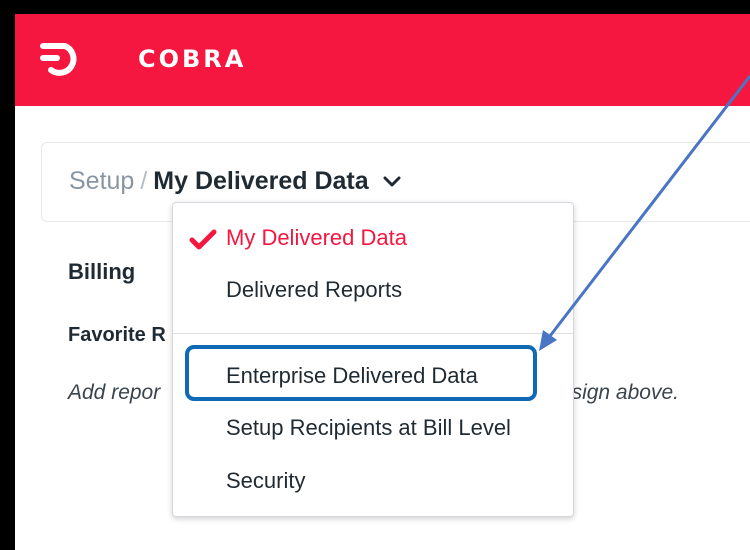  I want to click on menu-item-delivered-reports: Delivered Reports, so click(373, 289).